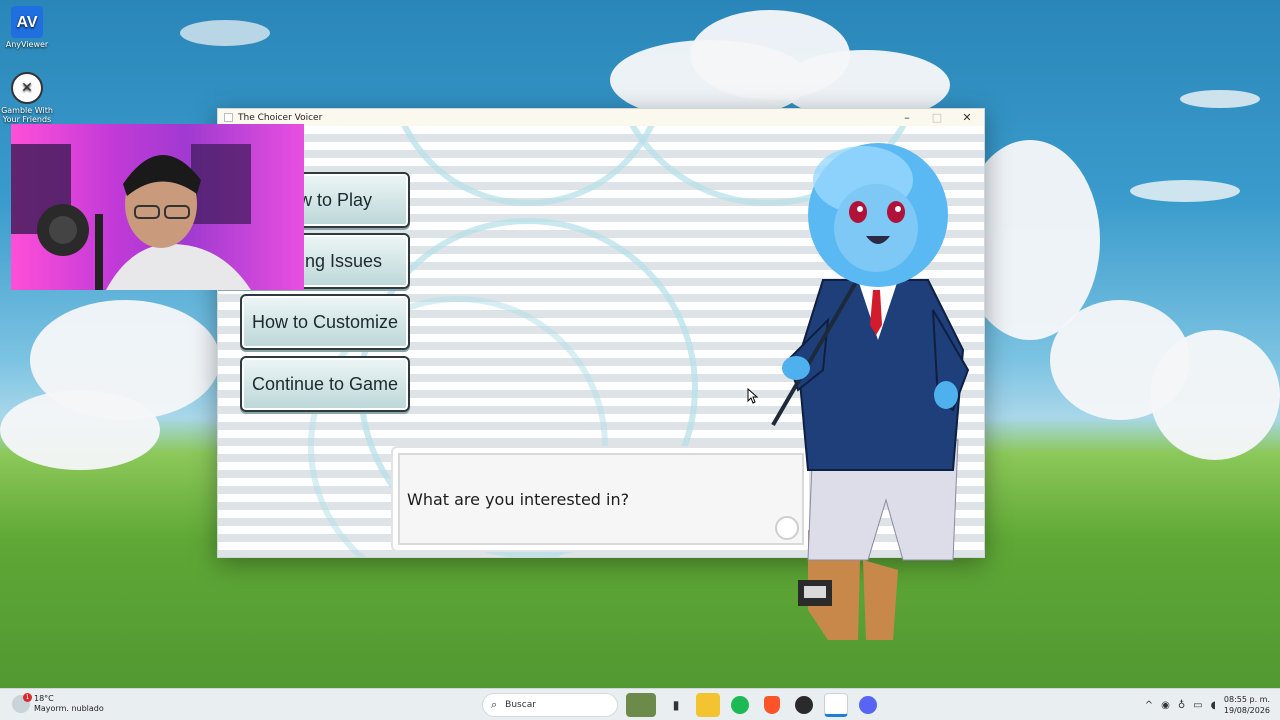 The image size is (1280, 720). I want to click on dialog-text: What are you interested in?, so click(518, 499).